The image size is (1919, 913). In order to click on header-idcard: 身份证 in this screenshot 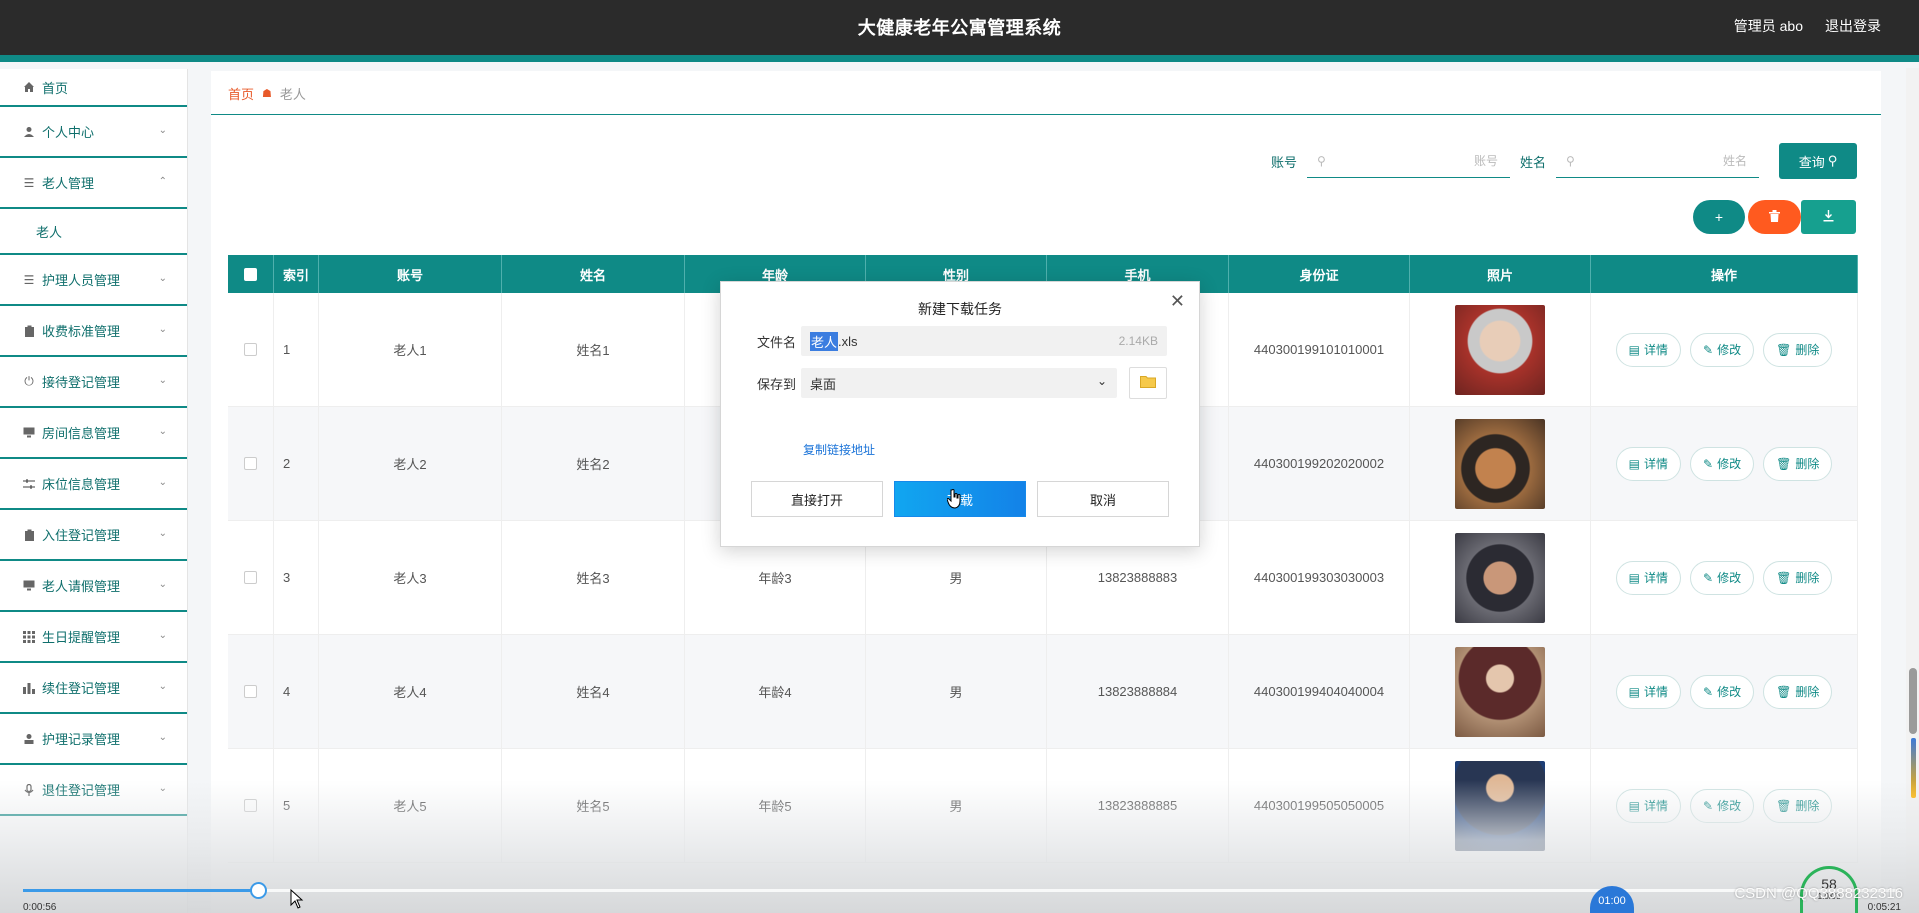, I will do `click(1319, 274)`.